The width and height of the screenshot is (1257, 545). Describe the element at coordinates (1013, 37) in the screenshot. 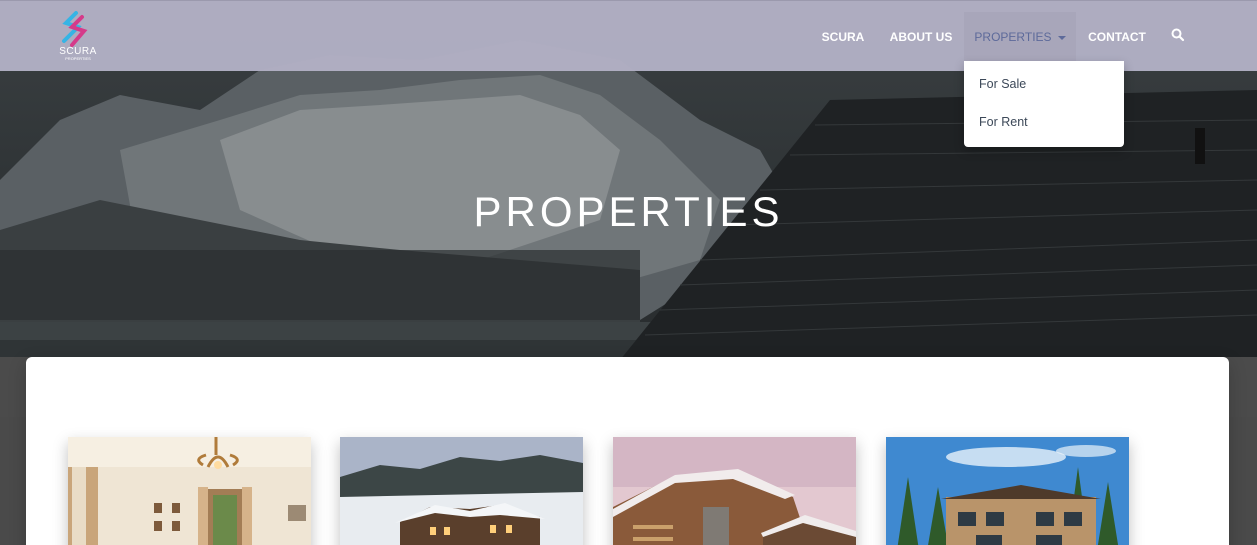

I see `nav-item-label: PROPERTIES` at that location.